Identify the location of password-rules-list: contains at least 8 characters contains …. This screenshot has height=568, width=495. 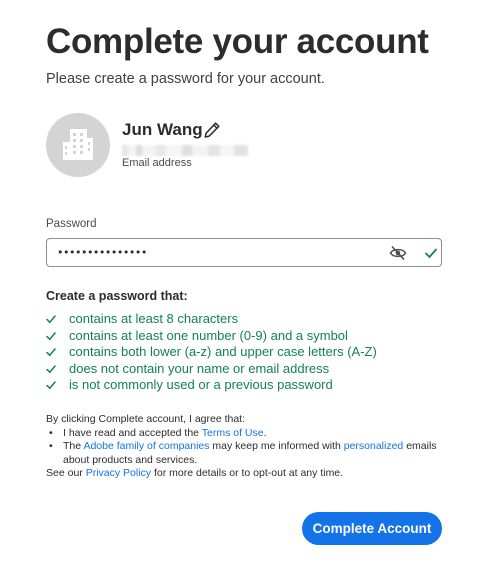
(211, 351).